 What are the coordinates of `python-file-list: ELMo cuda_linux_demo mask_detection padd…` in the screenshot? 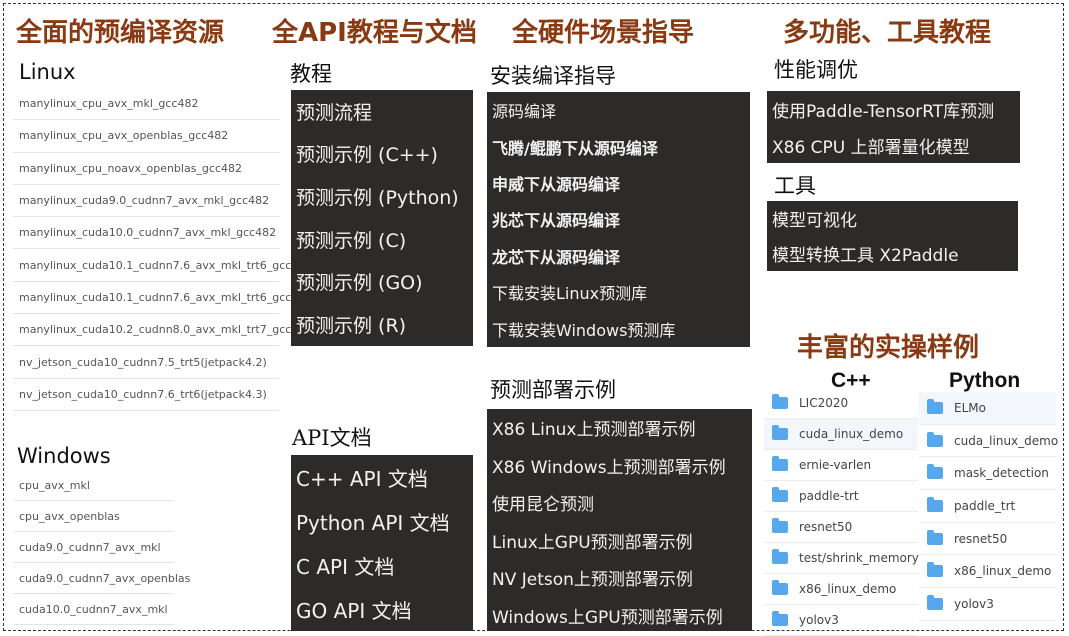 It's located at (988, 506).